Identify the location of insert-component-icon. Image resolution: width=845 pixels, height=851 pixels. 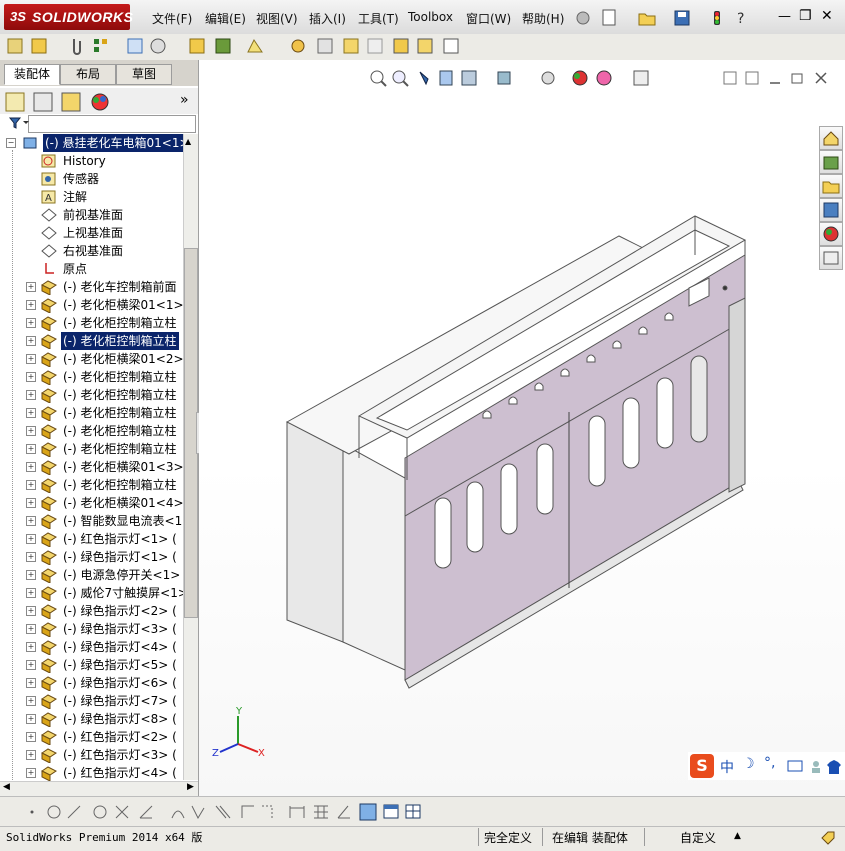
(15, 46).